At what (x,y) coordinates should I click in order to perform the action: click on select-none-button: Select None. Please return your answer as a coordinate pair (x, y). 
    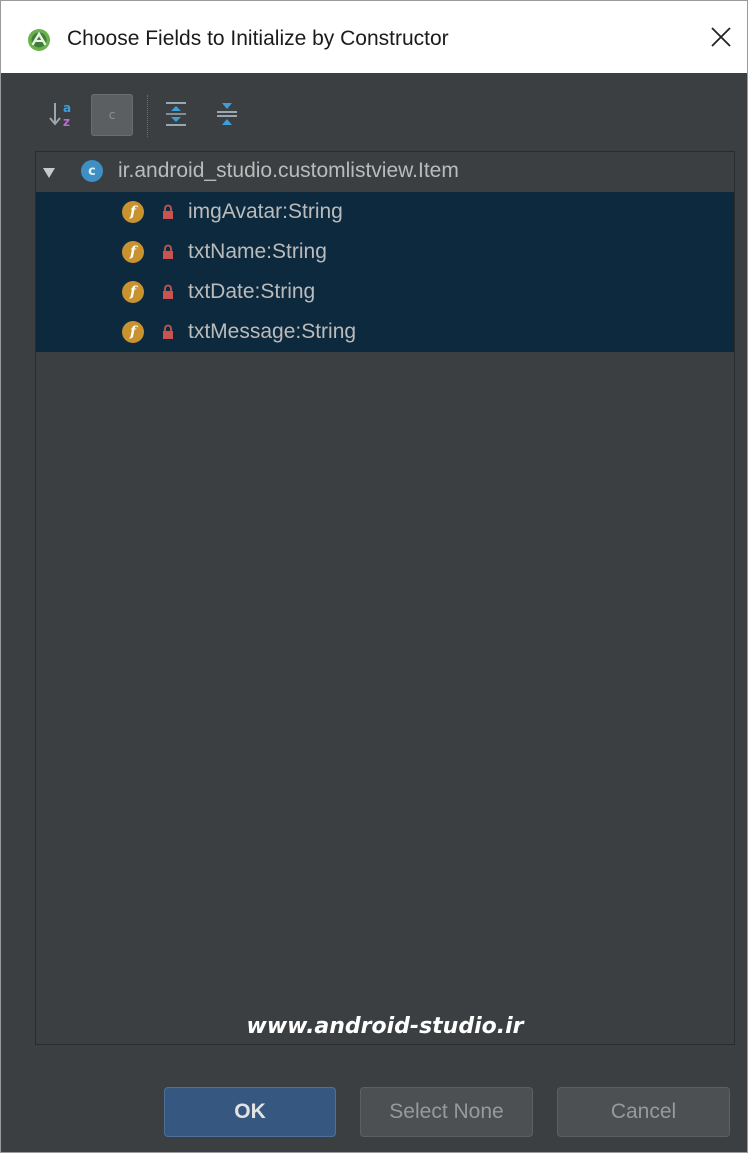
    Looking at the image, I should click on (446, 1112).